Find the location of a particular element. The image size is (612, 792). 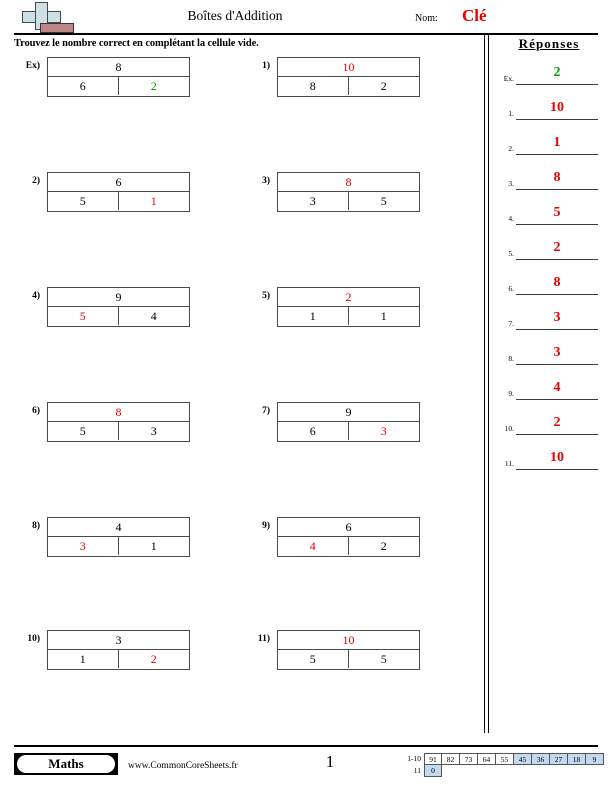

problem-5: 5) 2 1 1 is located at coordinates (325, 308).